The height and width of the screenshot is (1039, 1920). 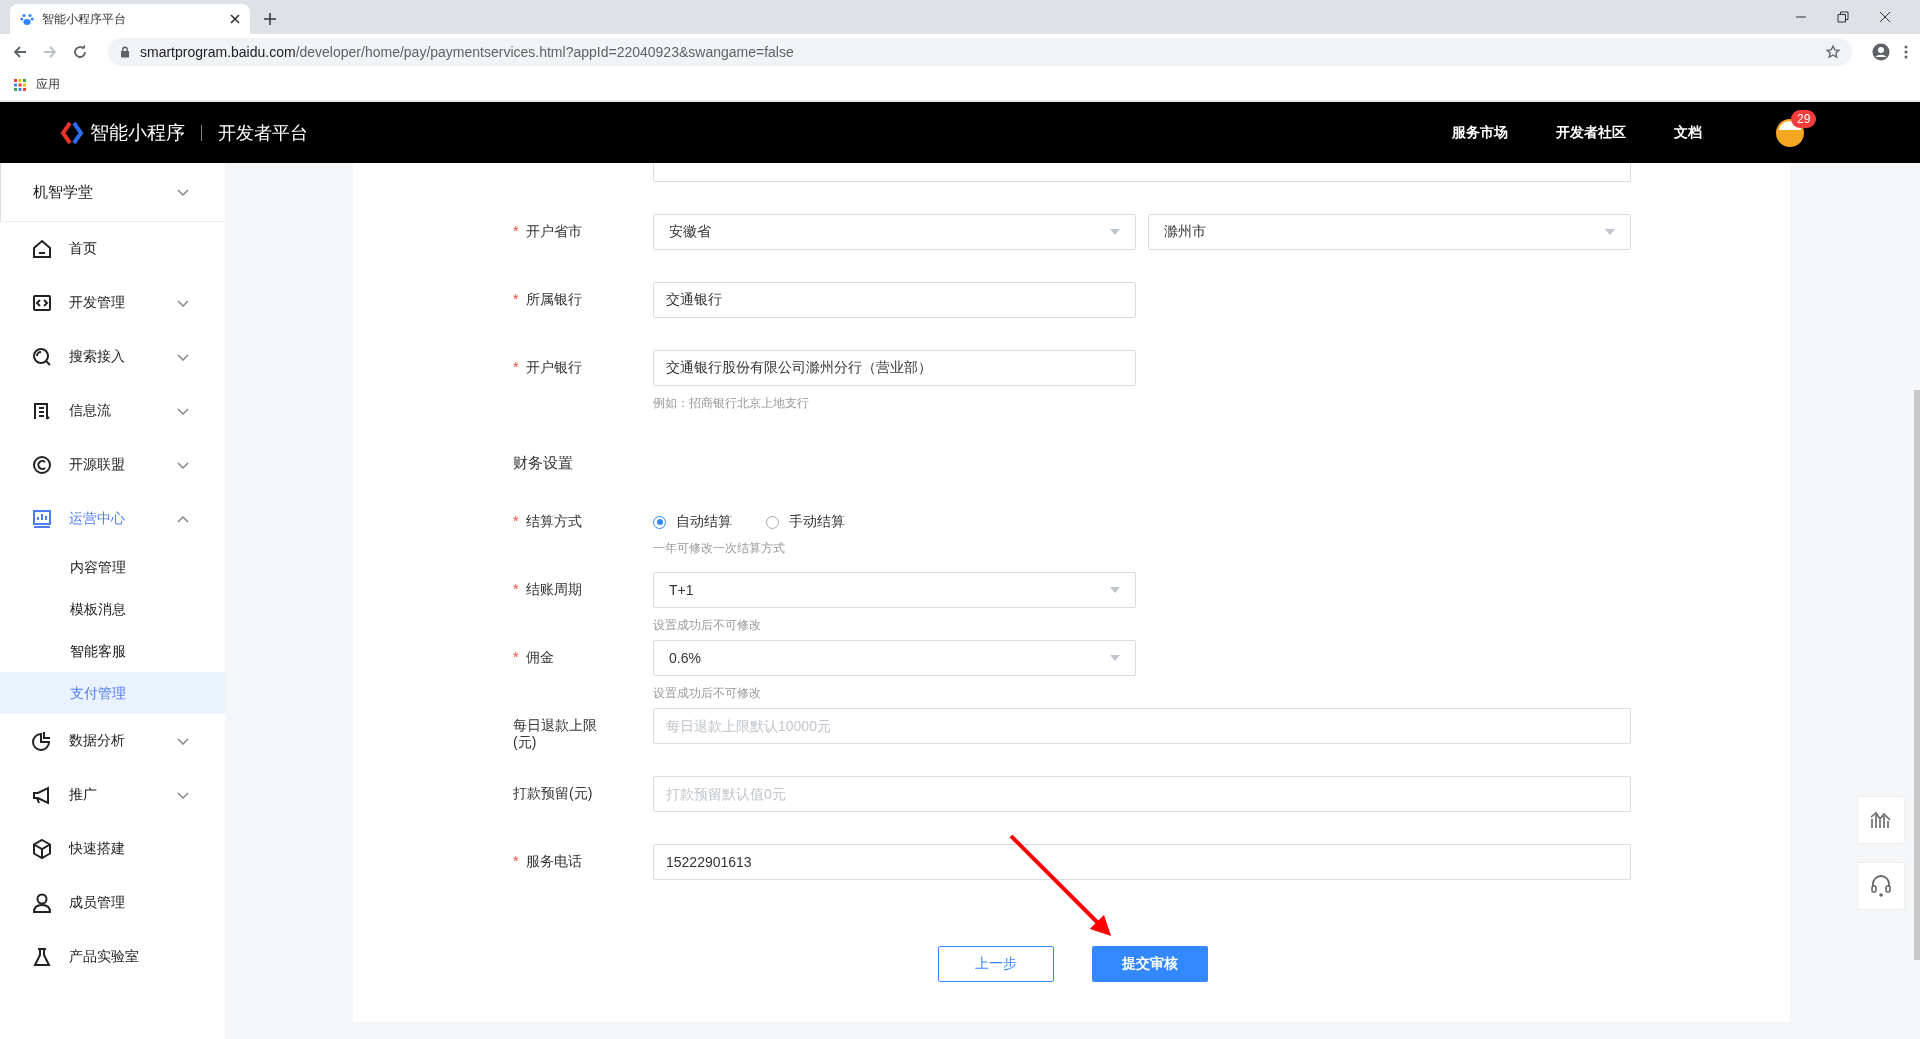 I want to click on input-field: 交通银行股份有限公司滁州分行（营业部）, so click(x=894, y=368).